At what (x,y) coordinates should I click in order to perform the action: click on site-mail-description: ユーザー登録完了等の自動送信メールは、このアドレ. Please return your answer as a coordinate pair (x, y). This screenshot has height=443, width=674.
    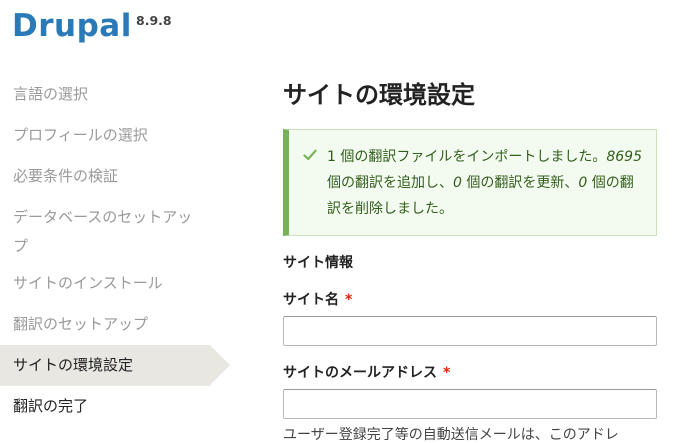
    Looking at the image, I should click on (451, 435).